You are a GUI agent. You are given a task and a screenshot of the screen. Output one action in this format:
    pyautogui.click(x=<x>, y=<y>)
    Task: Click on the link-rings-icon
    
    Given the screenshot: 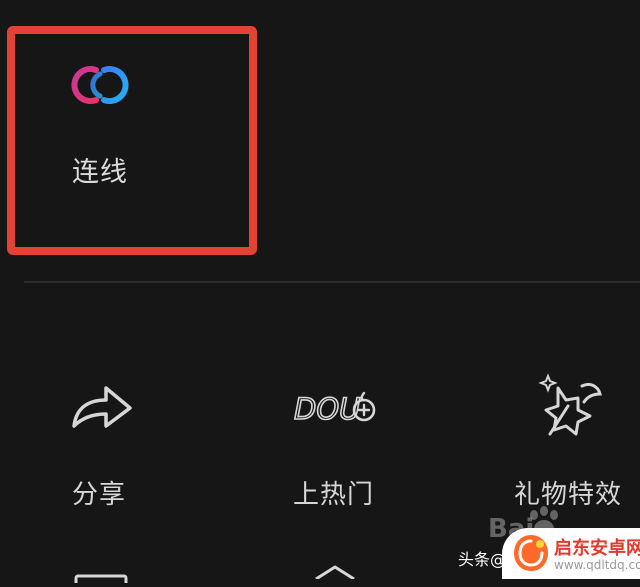 What is the action you would take?
    pyautogui.click(x=102, y=87)
    